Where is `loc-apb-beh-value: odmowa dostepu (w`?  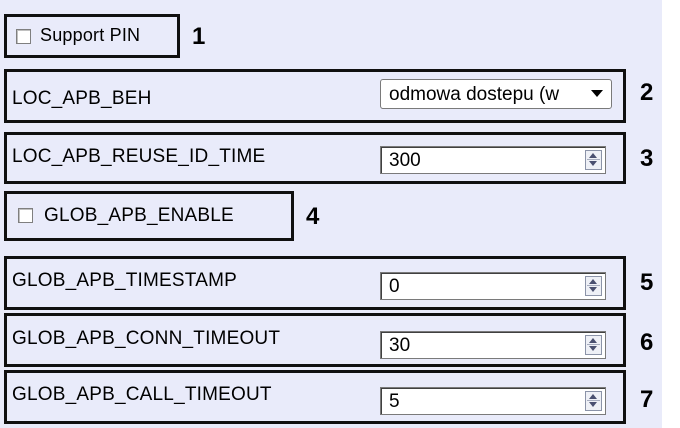
loc-apb-beh-value: odmowa dostepu (w is located at coordinates (474, 94).